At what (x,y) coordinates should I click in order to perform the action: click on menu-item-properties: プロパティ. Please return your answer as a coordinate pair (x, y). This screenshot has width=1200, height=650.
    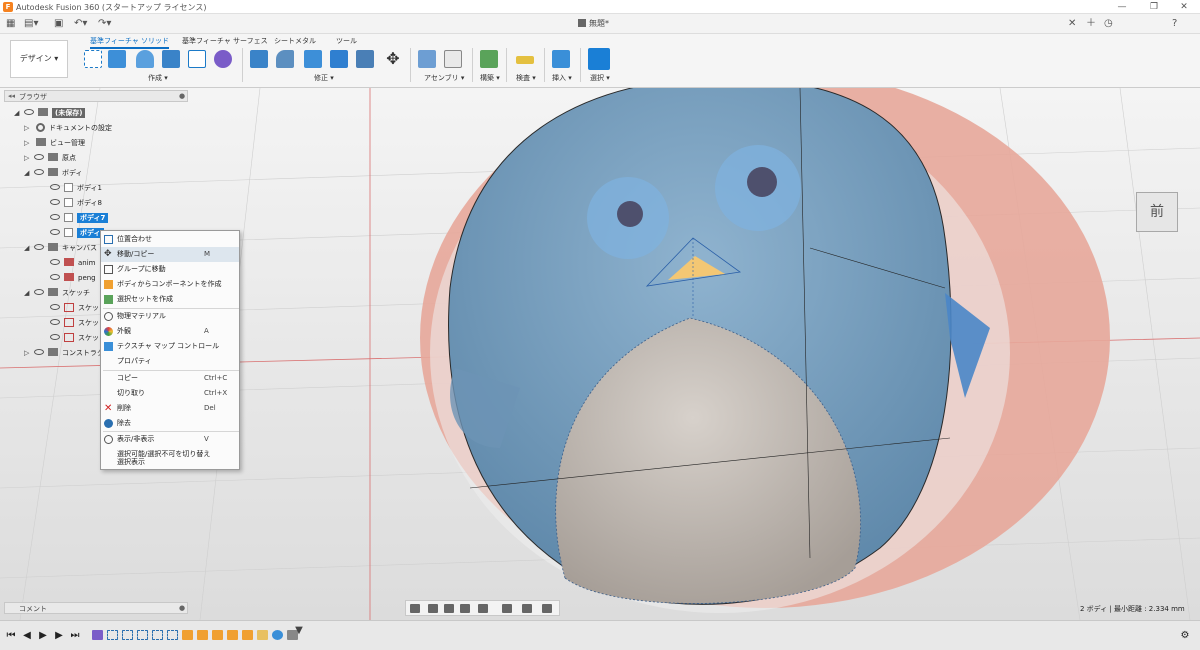
    Looking at the image, I should click on (170, 361).